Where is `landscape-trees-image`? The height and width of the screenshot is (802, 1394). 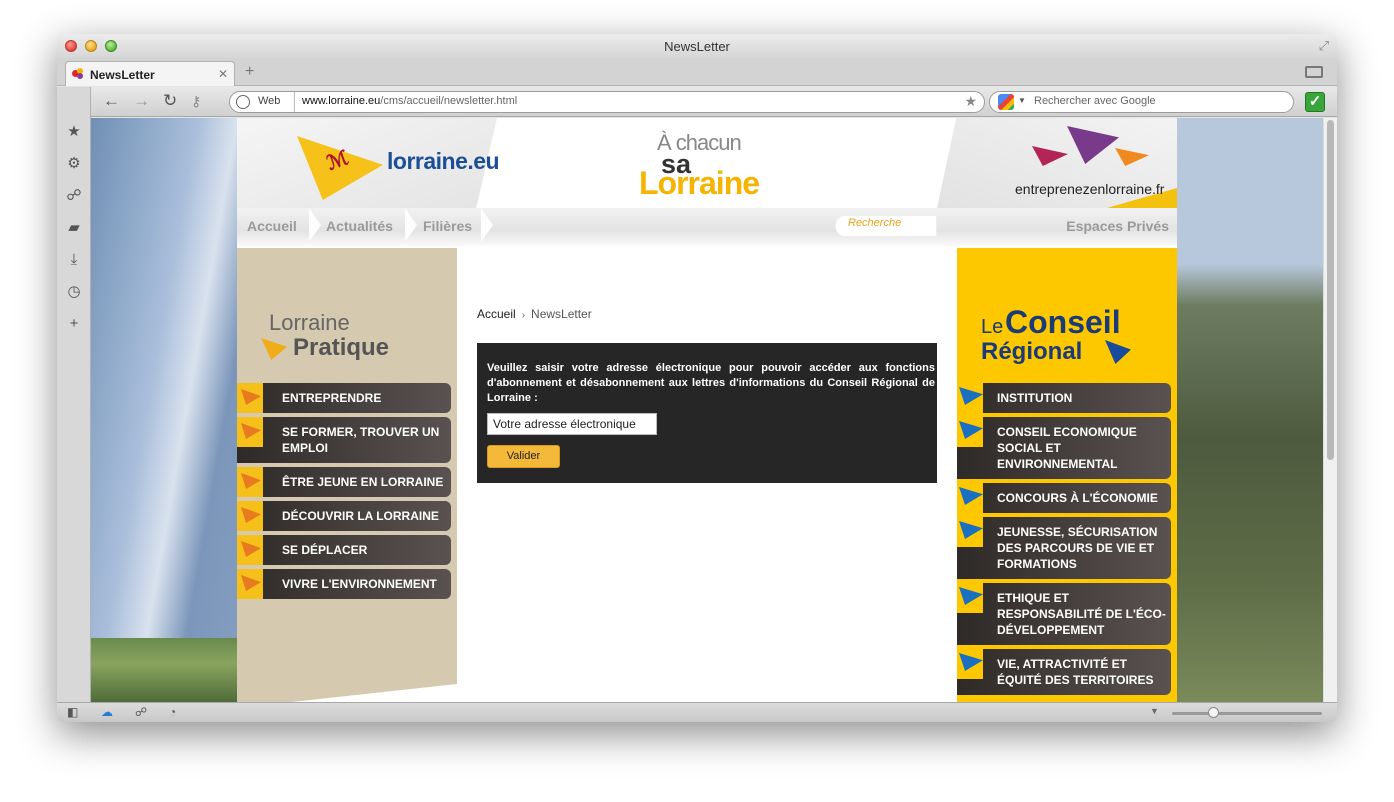 landscape-trees-image is located at coordinates (1249, 410).